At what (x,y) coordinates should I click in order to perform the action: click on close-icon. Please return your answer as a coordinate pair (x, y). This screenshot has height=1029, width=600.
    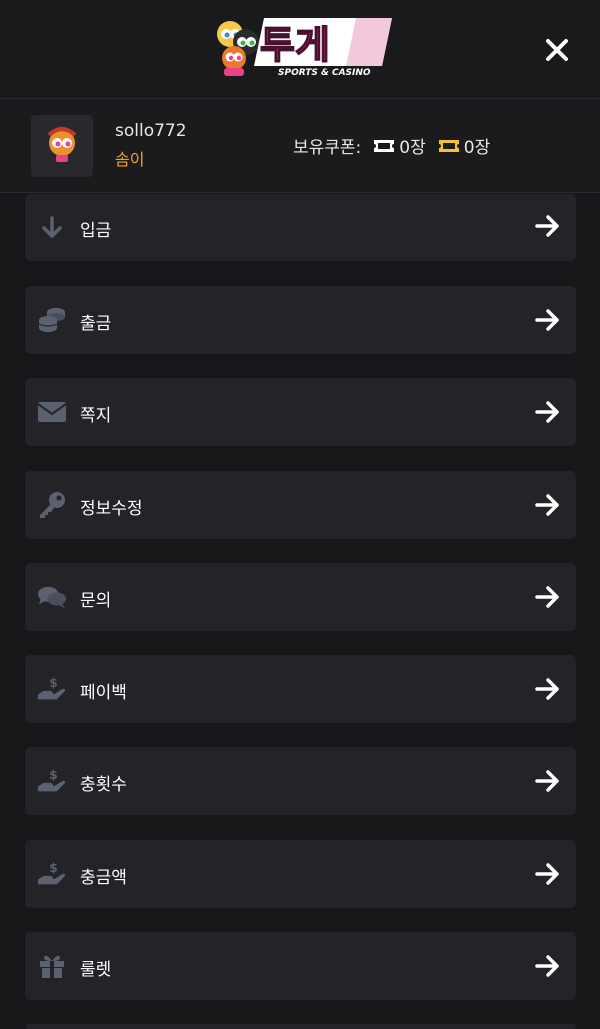
    Looking at the image, I should click on (557, 50).